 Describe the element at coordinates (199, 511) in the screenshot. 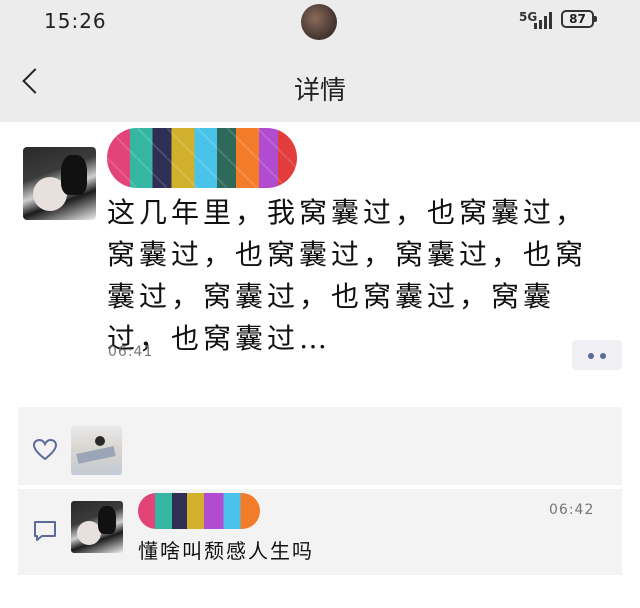

I see `commenter-name-redacted` at that location.